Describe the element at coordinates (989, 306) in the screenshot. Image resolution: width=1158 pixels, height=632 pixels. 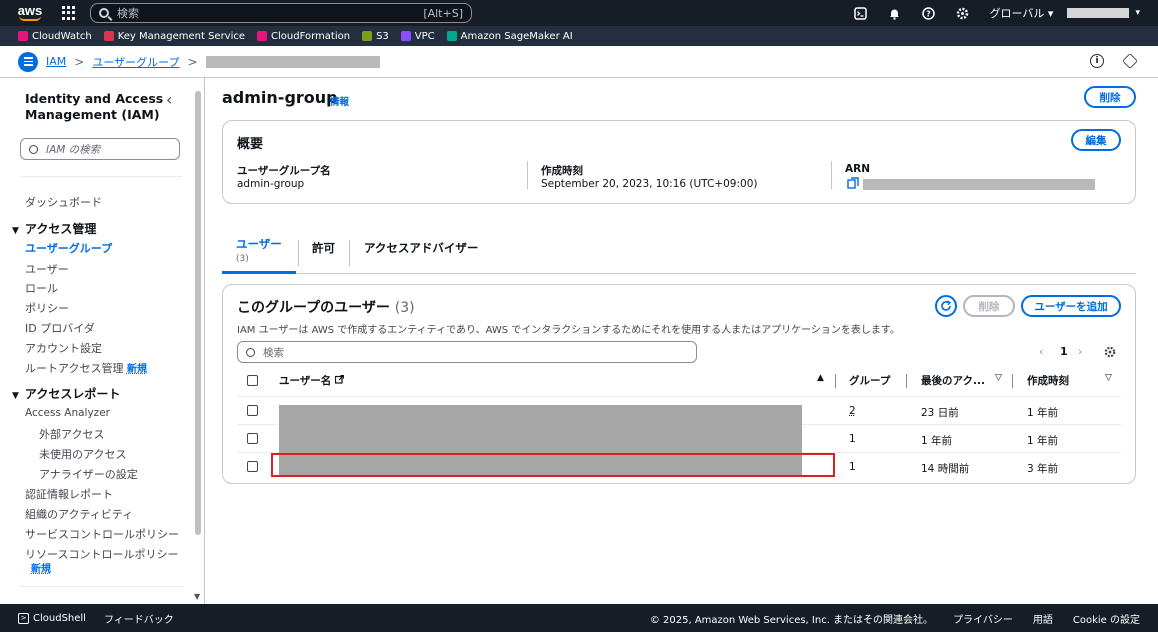
I see `remove-users-button: 削除` at that location.